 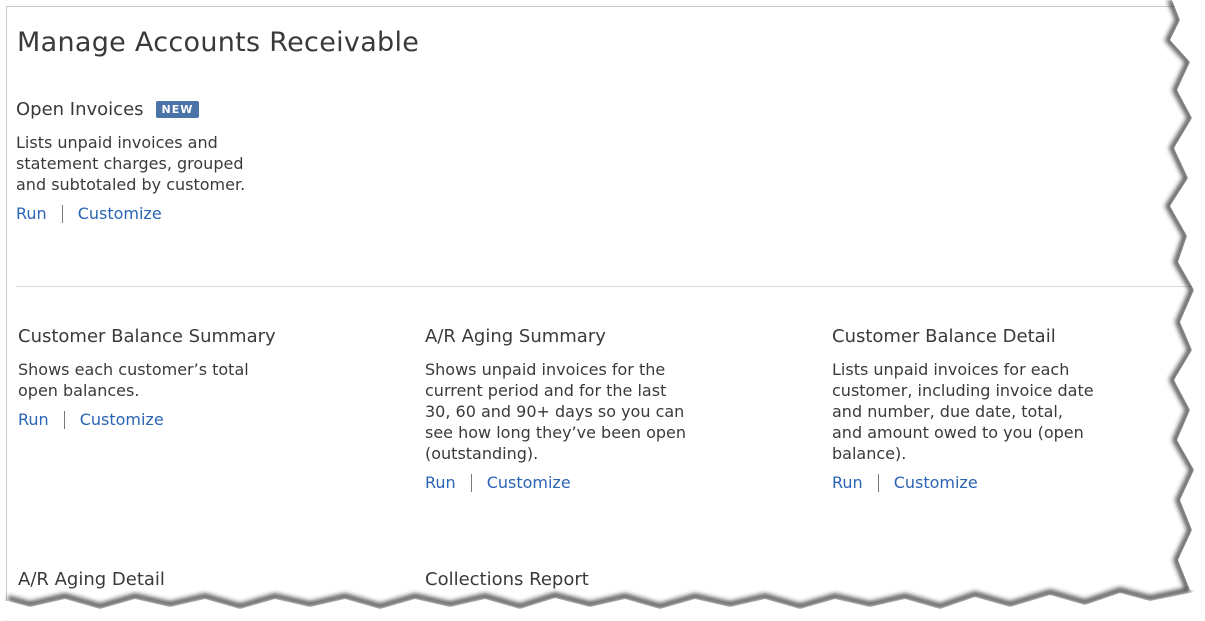 I want to click on description-line: and number, due date, total,, so click(x=947, y=411).